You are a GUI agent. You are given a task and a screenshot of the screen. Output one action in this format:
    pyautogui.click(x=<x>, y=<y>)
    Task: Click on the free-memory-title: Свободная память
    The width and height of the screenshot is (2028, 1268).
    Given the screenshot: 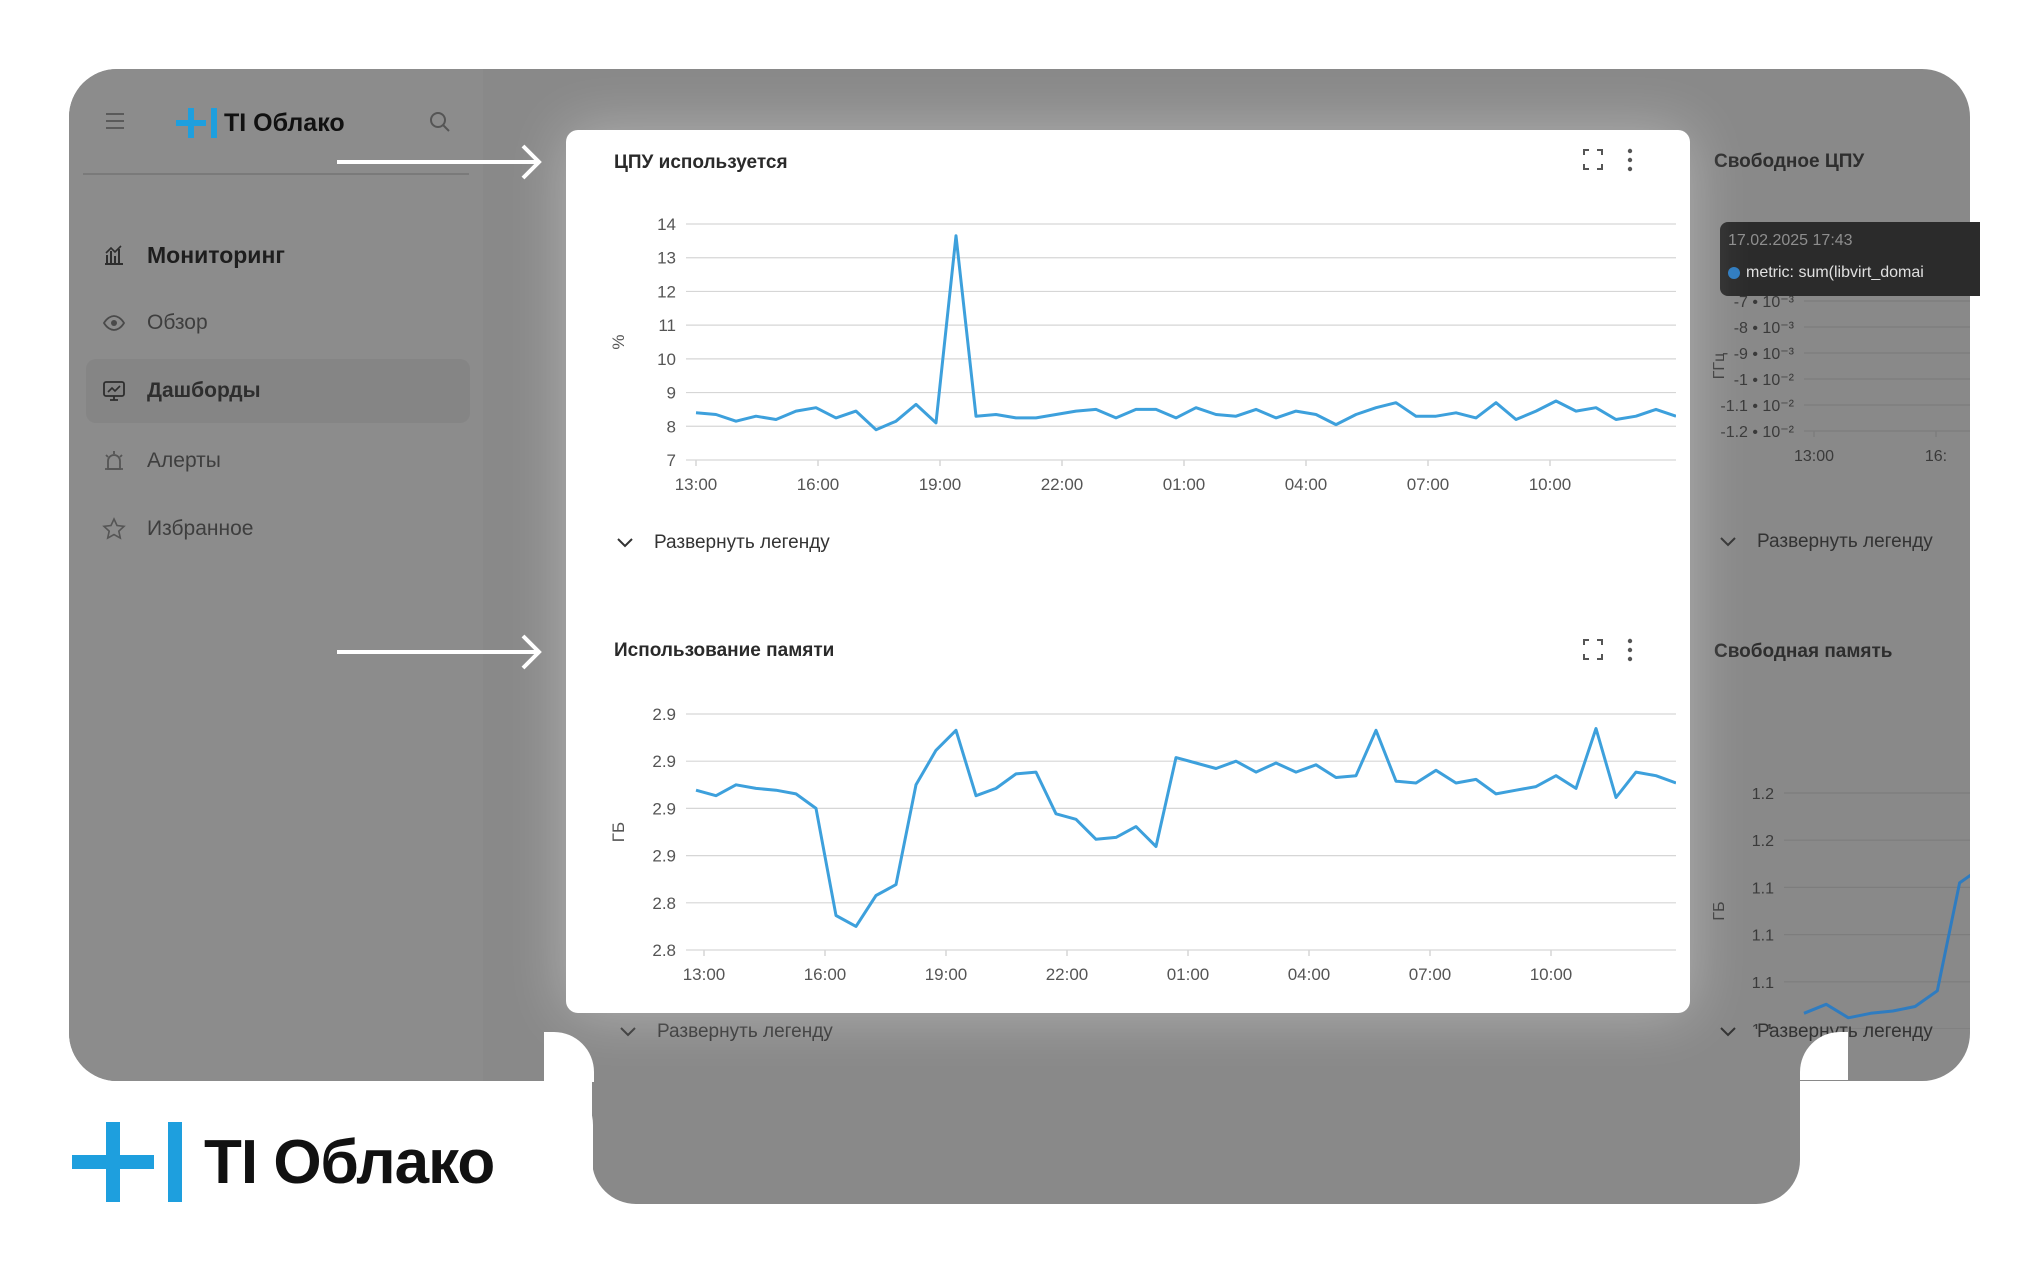 What is the action you would take?
    pyautogui.click(x=1803, y=651)
    